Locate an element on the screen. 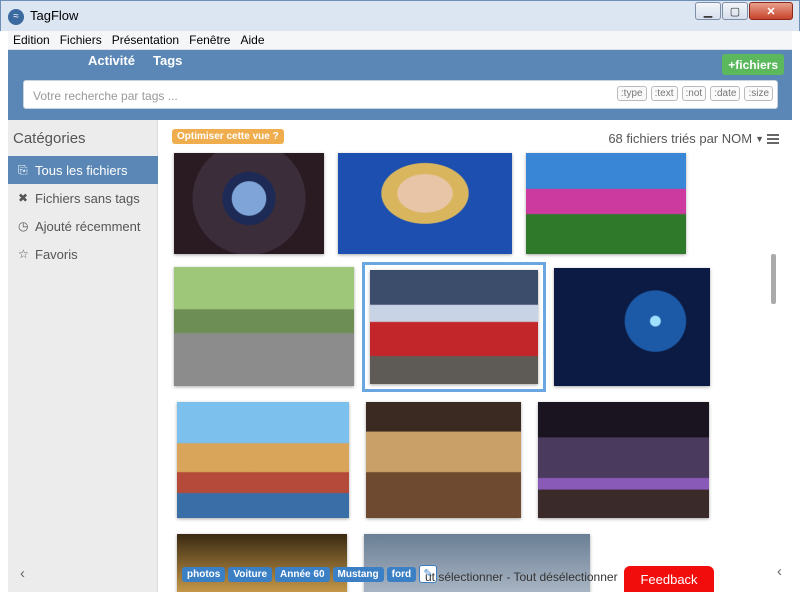  scrollbar-thumb is located at coordinates (773, 279).